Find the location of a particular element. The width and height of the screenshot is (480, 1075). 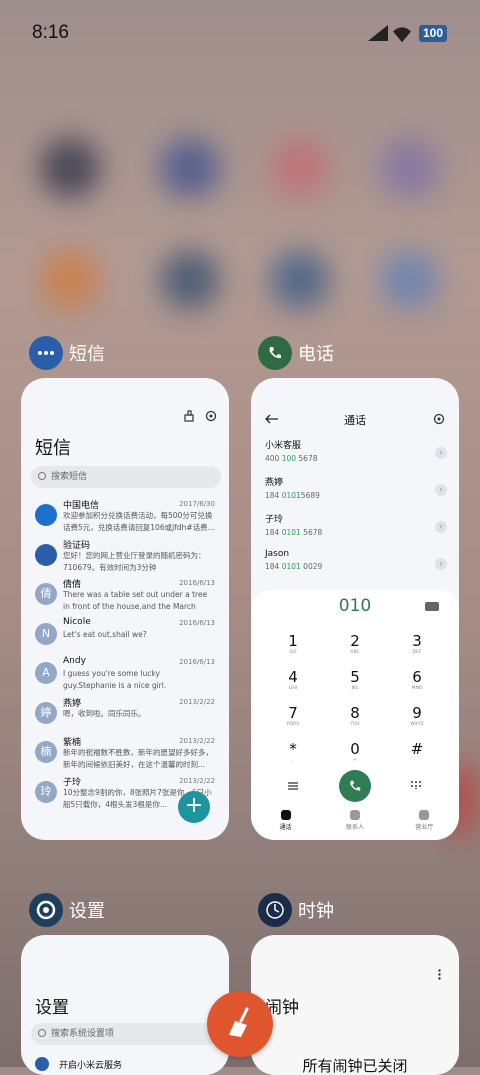

message-preview: 嗯，收到啦。同乐同乐。 is located at coordinates (104, 713).